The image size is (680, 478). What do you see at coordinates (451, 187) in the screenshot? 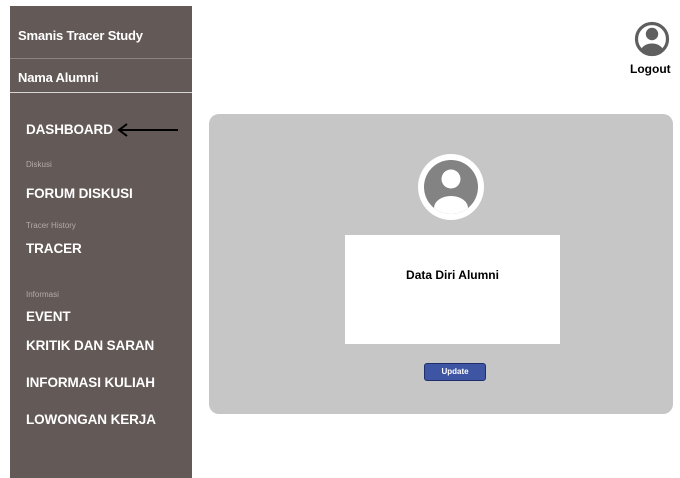
I see `profile-avatar-icon` at bounding box center [451, 187].